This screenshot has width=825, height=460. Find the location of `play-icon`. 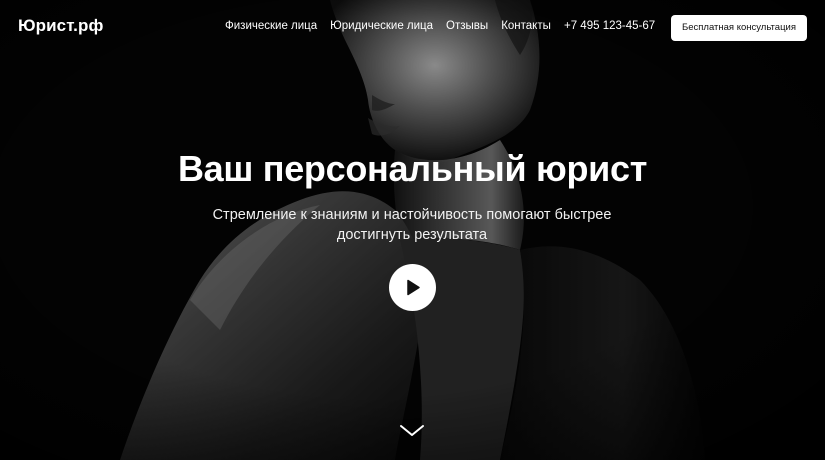

play-icon is located at coordinates (413, 287).